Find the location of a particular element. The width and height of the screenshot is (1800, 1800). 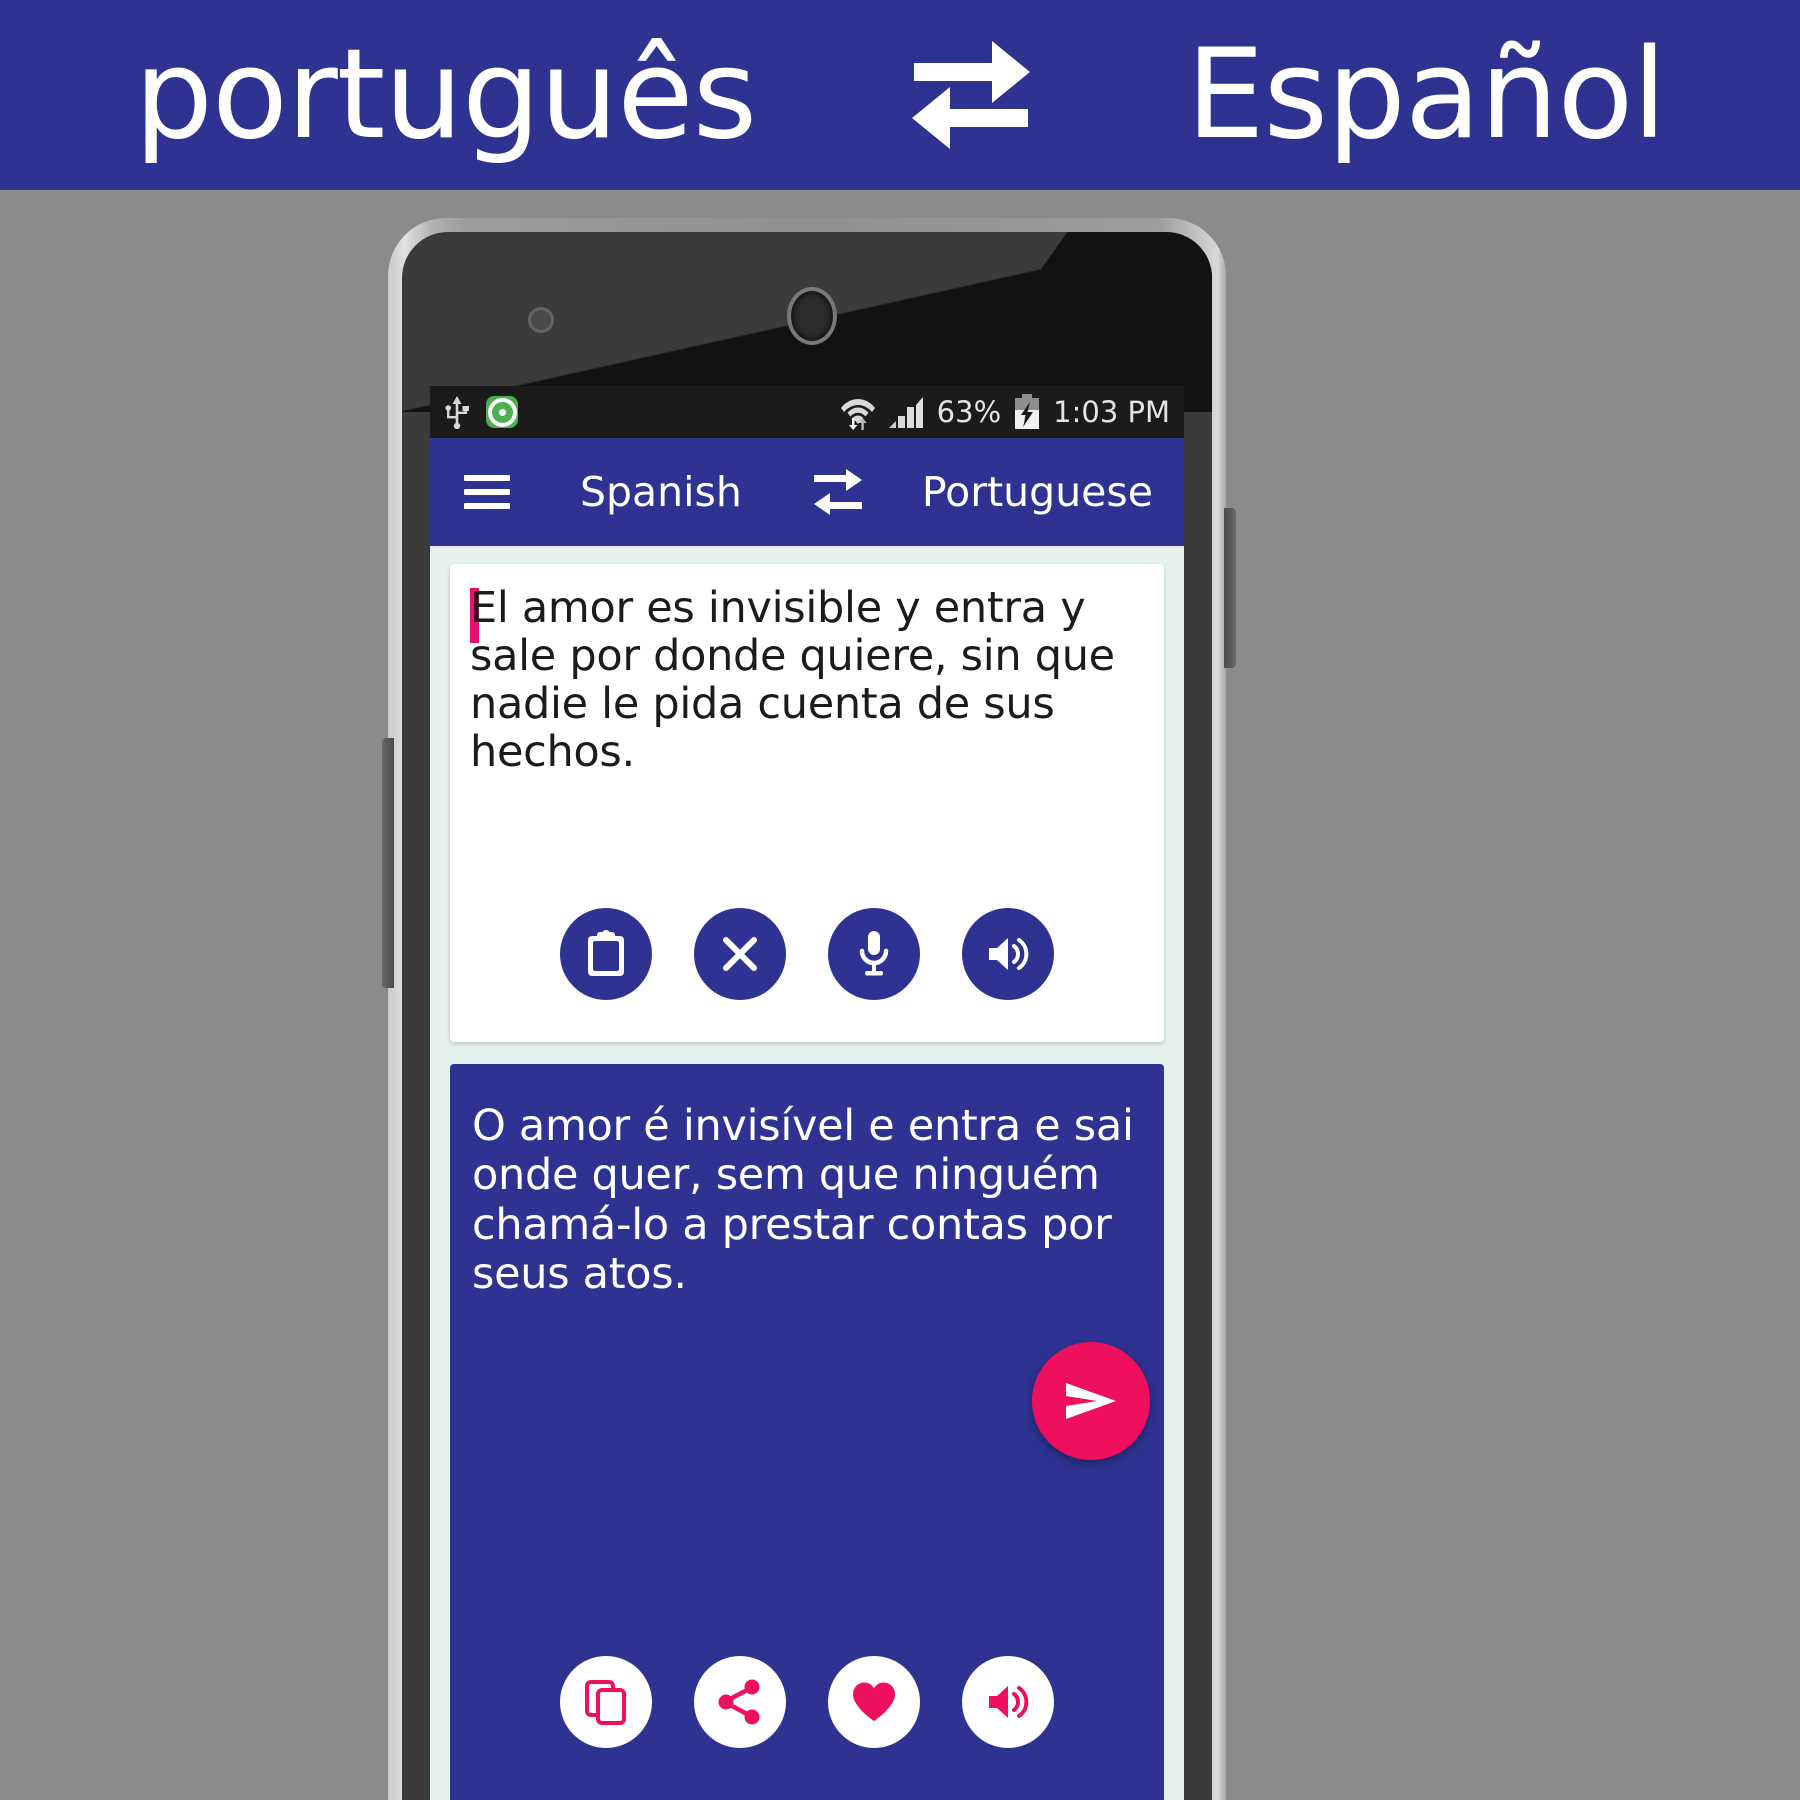

proximity-sensor-icon is located at coordinates (541, 320).